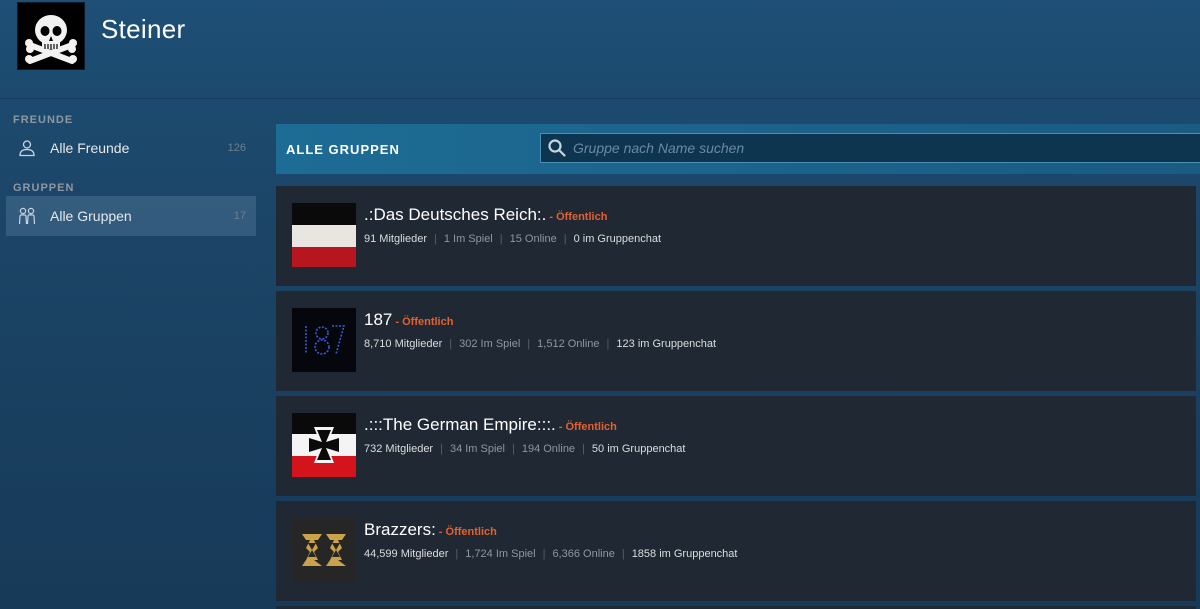 This screenshot has width=1200, height=609. Describe the element at coordinates (468, 239) in the screenshot. I see `in-game-count: 1 Im Spiel` at that location.